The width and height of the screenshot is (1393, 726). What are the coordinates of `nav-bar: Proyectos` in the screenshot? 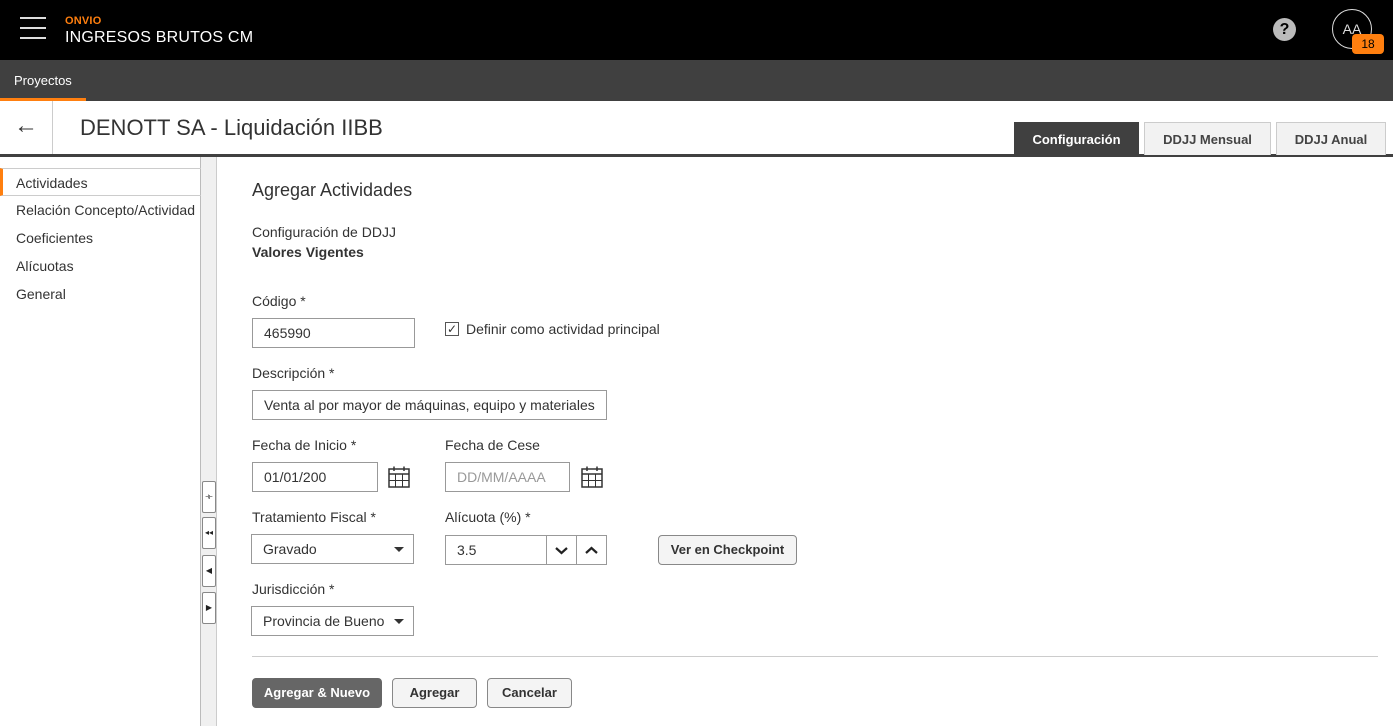 It's located at (696, 80).